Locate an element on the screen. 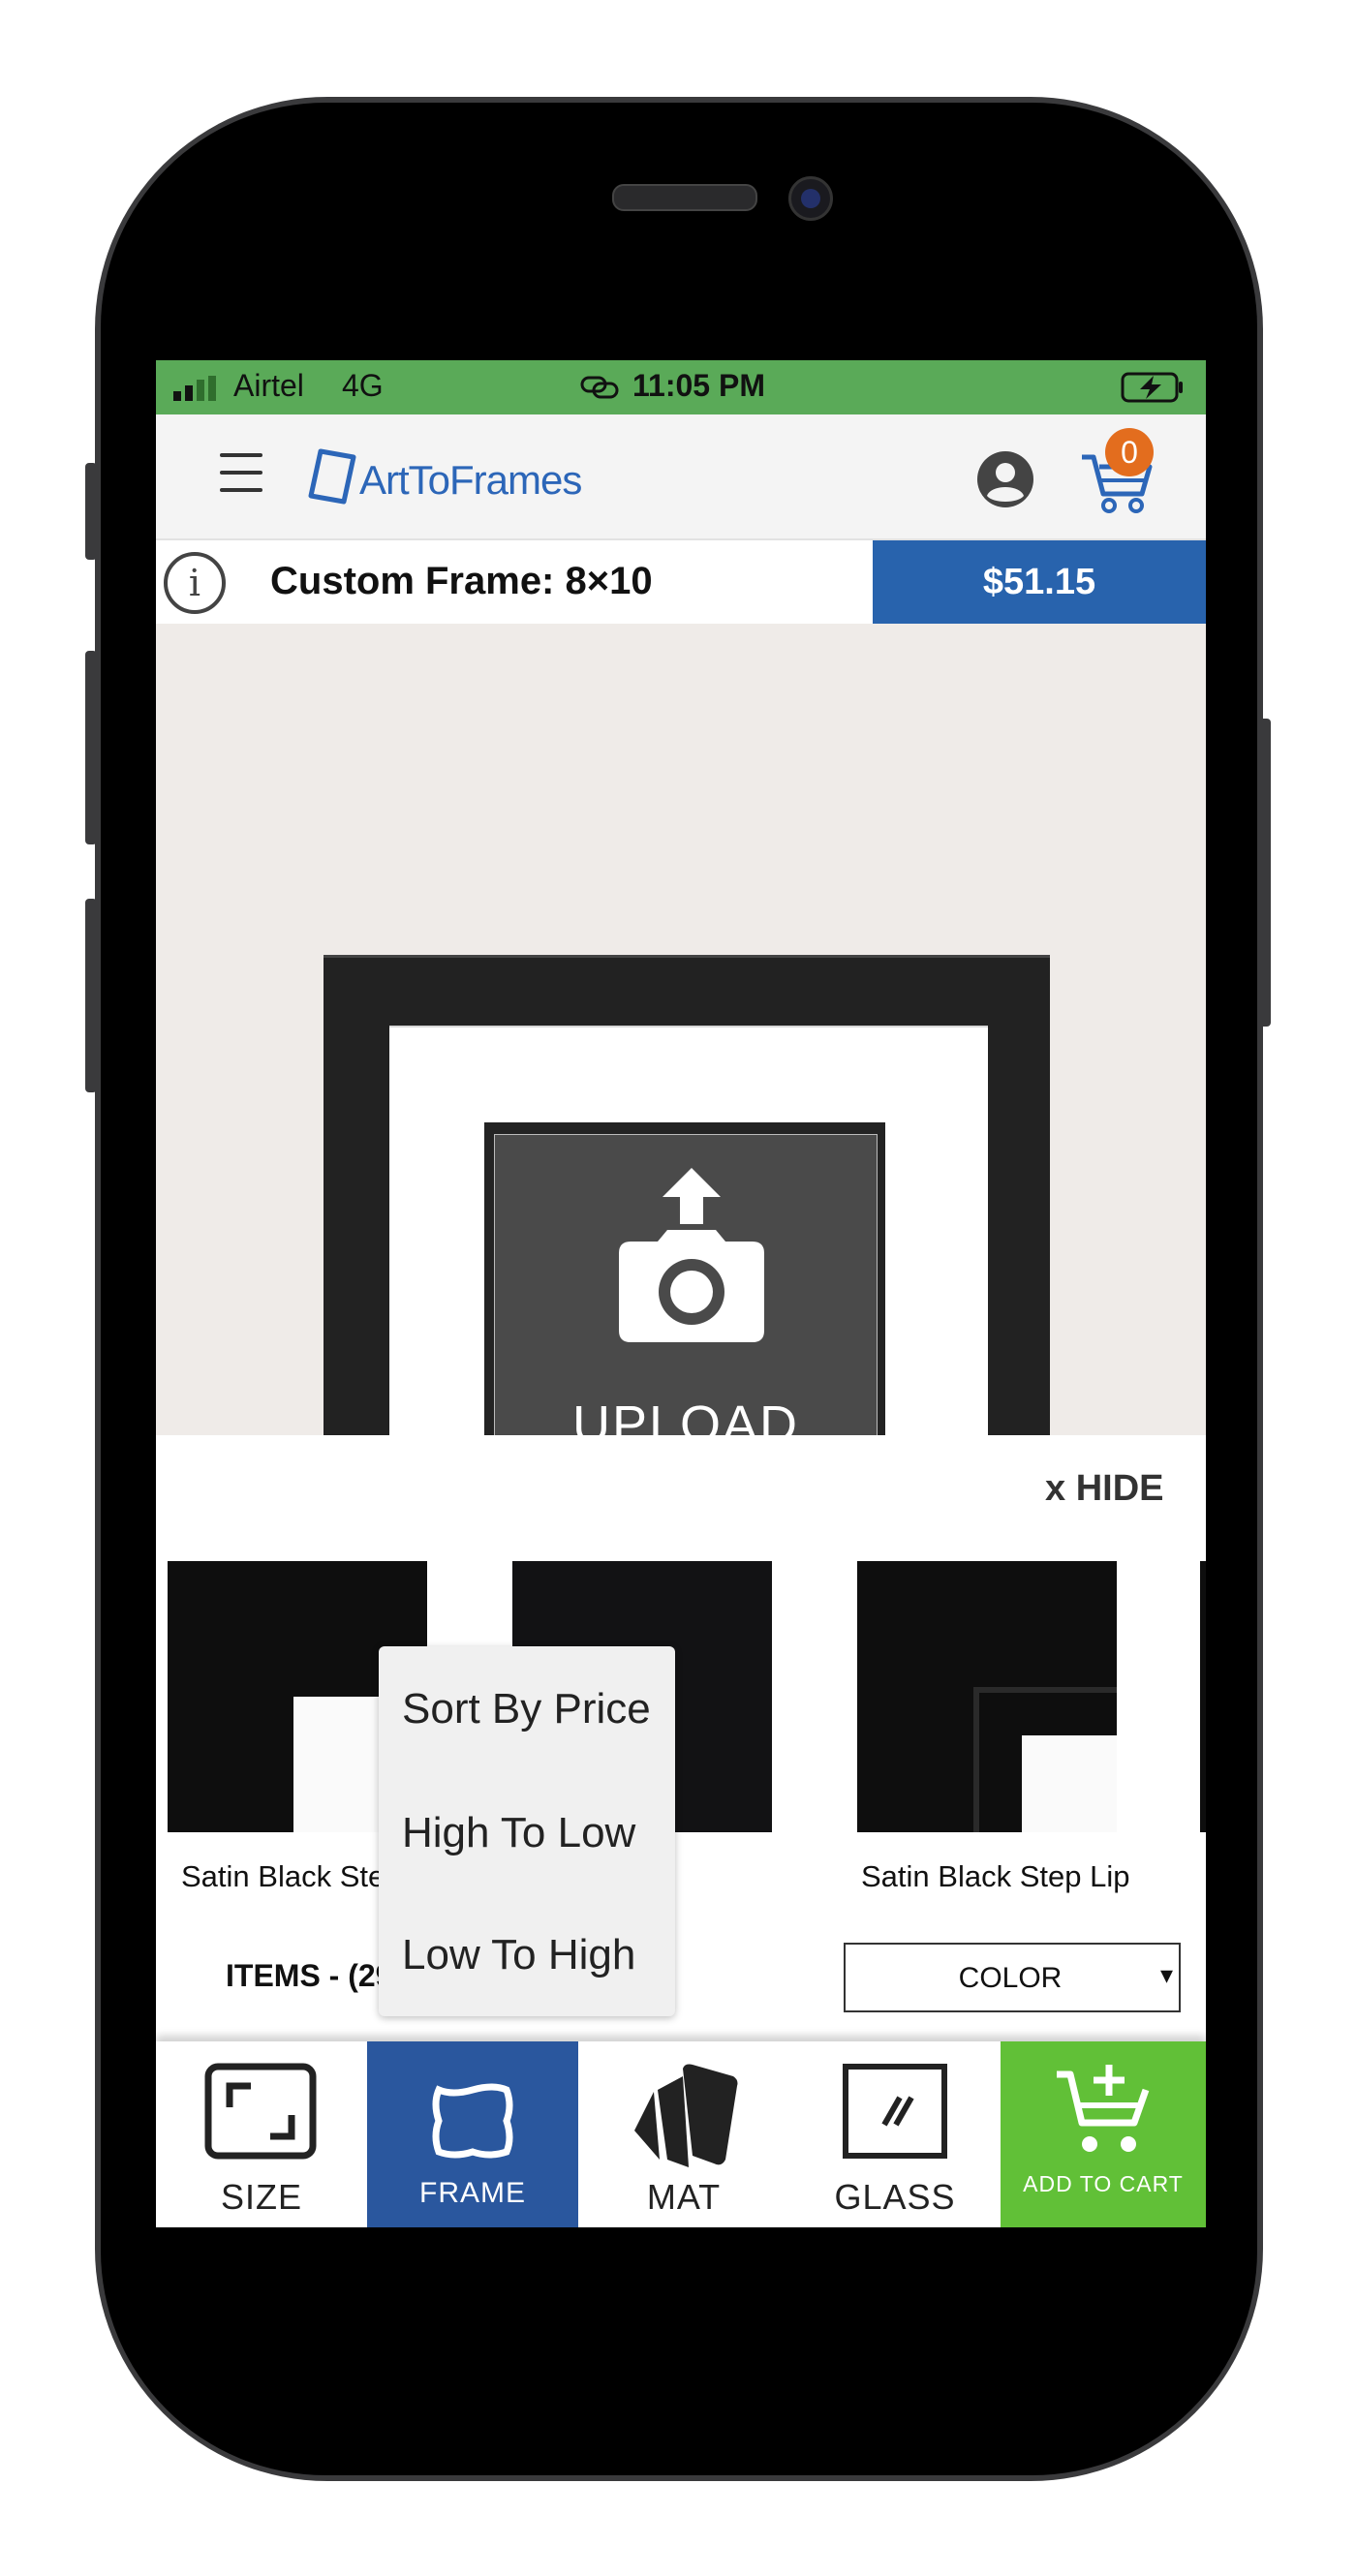  tab-label: ADD TO CART is located at coordinates (1103, 2183).